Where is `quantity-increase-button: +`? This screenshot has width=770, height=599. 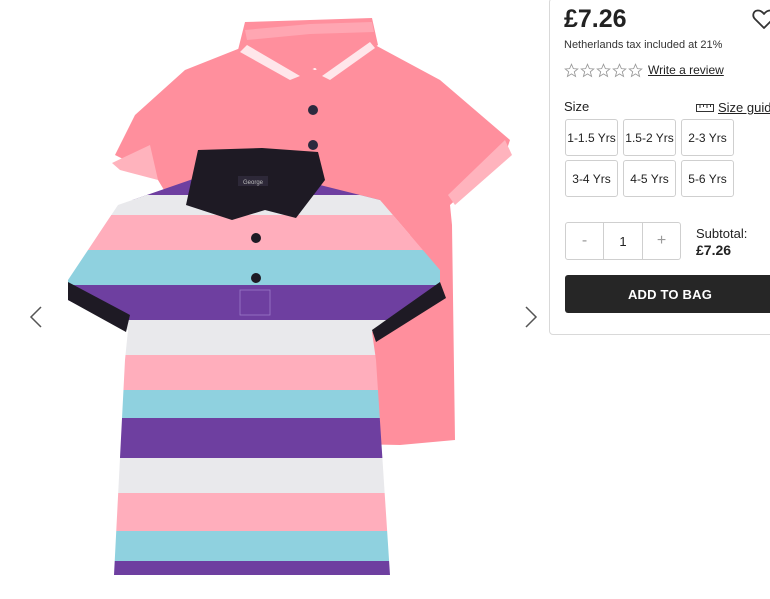
quantity-increase-button: + is located at coordinates (661, 241).